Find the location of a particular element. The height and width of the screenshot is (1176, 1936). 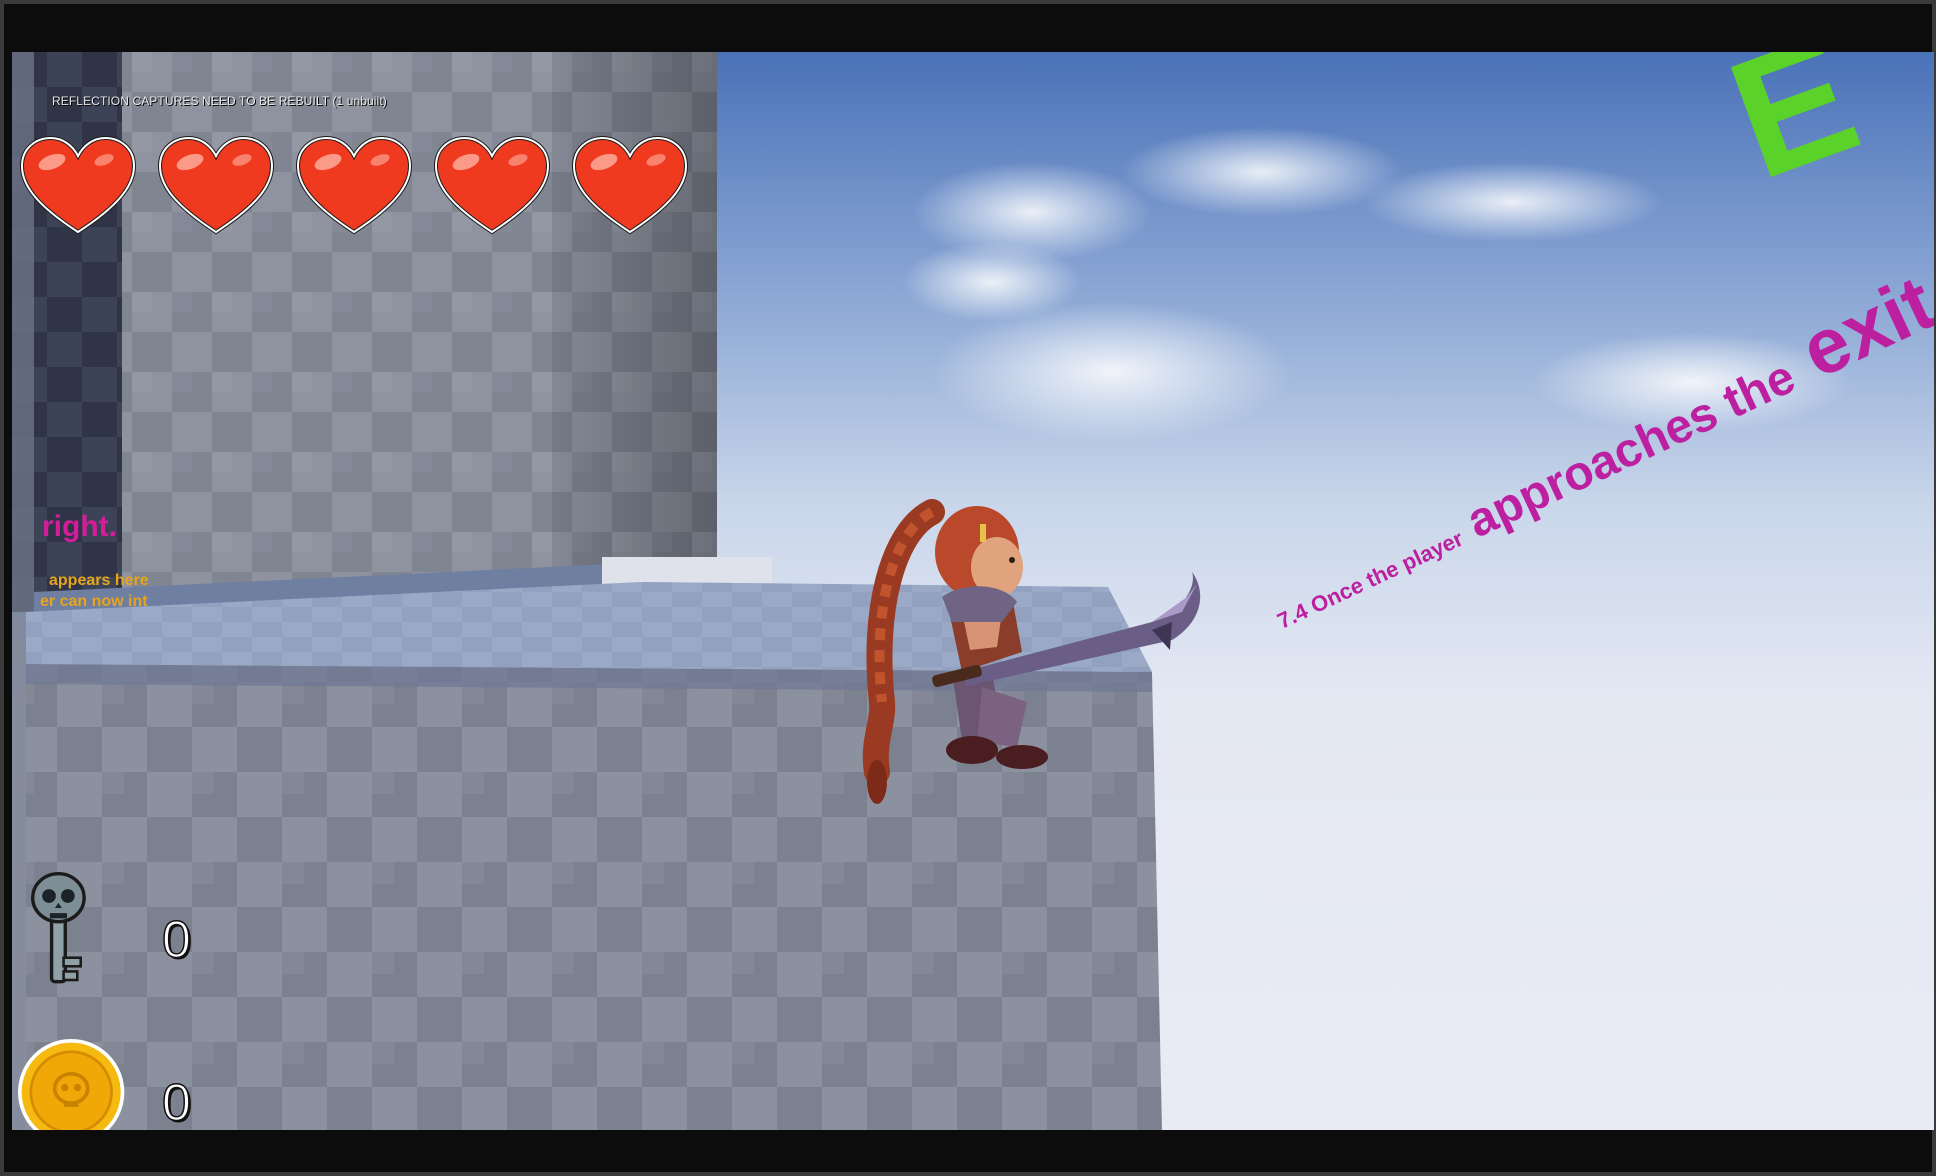

keys-counter is located at coordinates (73, 932).